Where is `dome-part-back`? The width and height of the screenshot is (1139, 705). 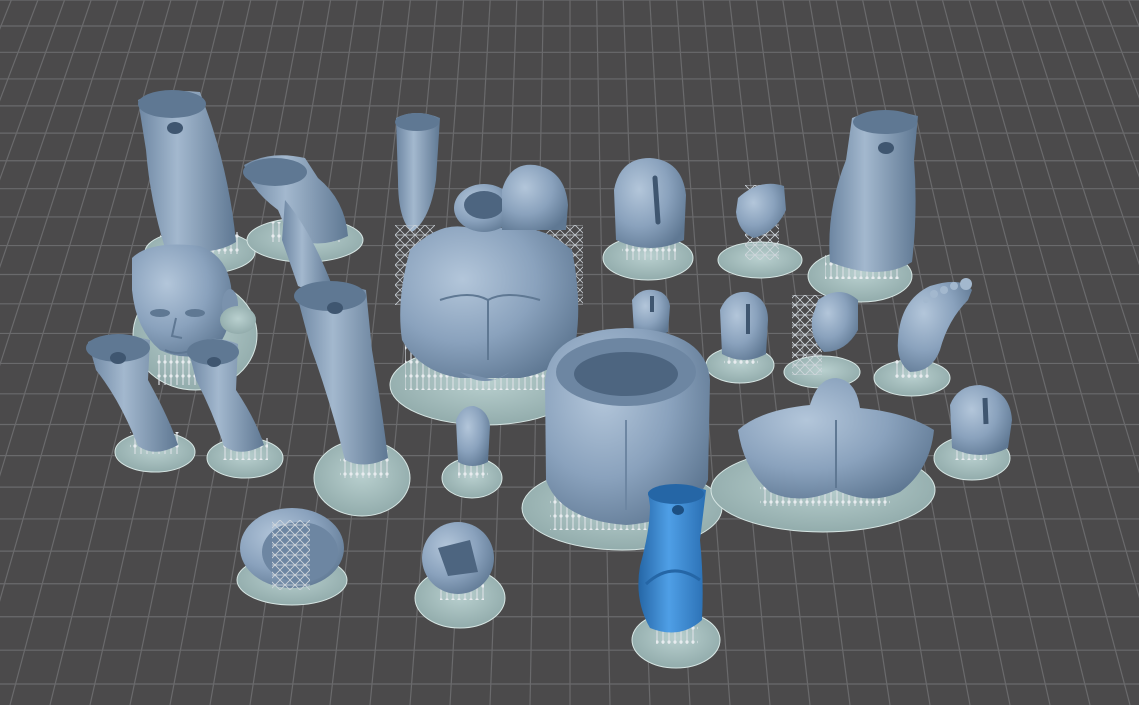 dome-part-back is located at coordinates (535, 197).